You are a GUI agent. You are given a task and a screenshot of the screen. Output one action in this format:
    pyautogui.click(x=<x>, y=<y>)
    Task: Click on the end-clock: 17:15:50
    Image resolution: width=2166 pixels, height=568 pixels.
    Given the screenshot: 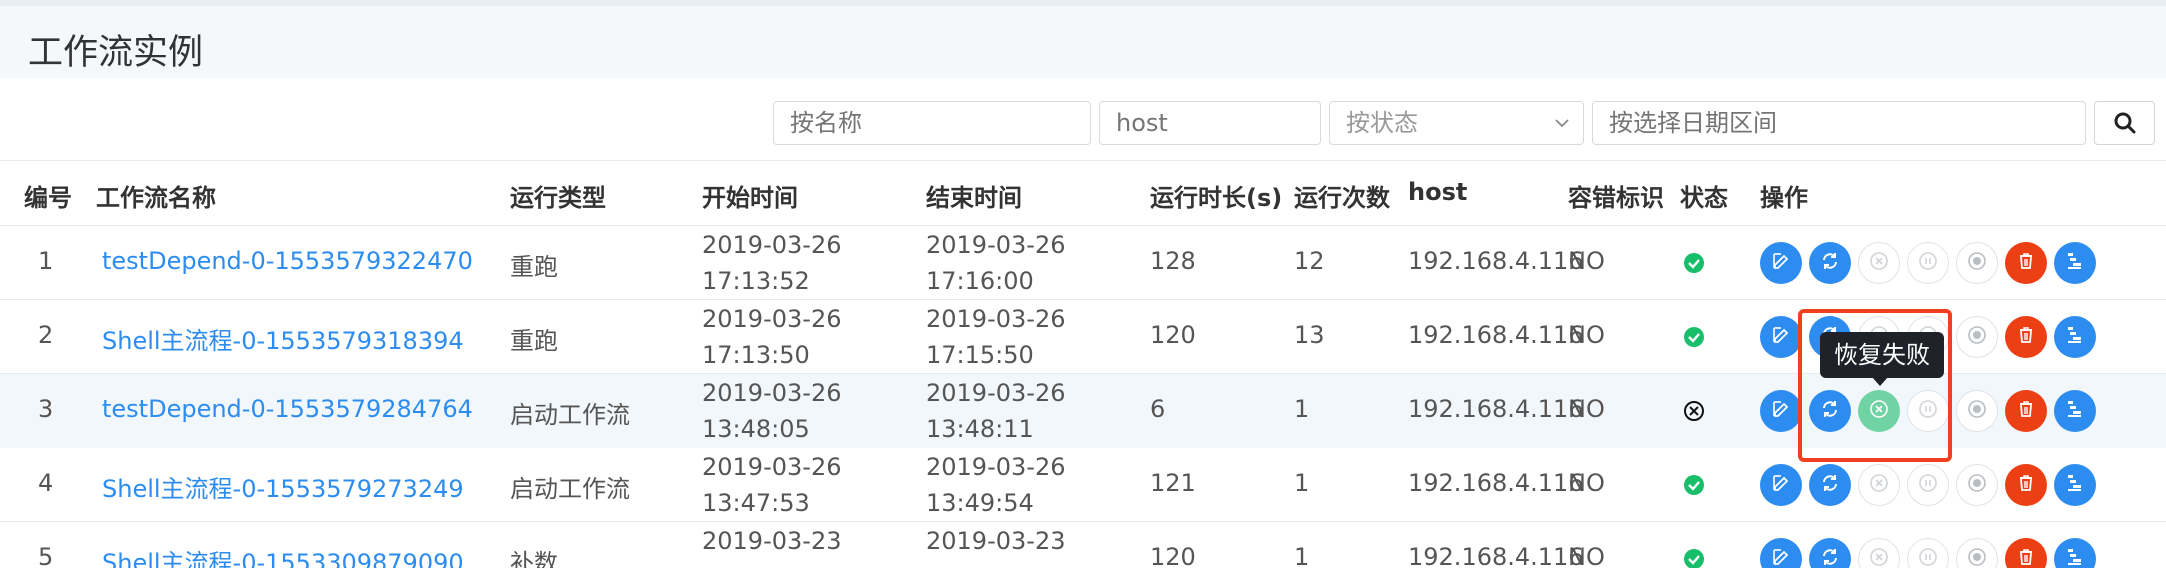 What is the action you would take?
    pyautogui.click(x=980, y=355)
    